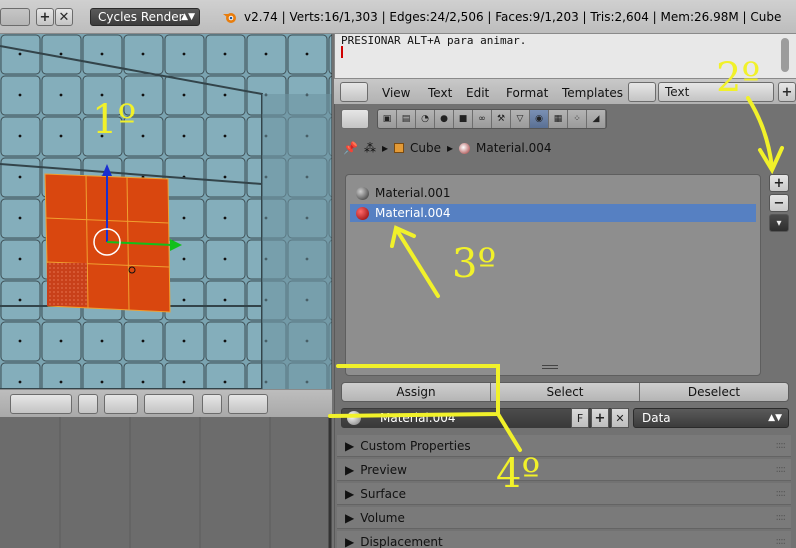 Image resolution: width=796 pixels, height=548 pixels. I want to click on annotation-step-3: 3º, so click(474, 264).